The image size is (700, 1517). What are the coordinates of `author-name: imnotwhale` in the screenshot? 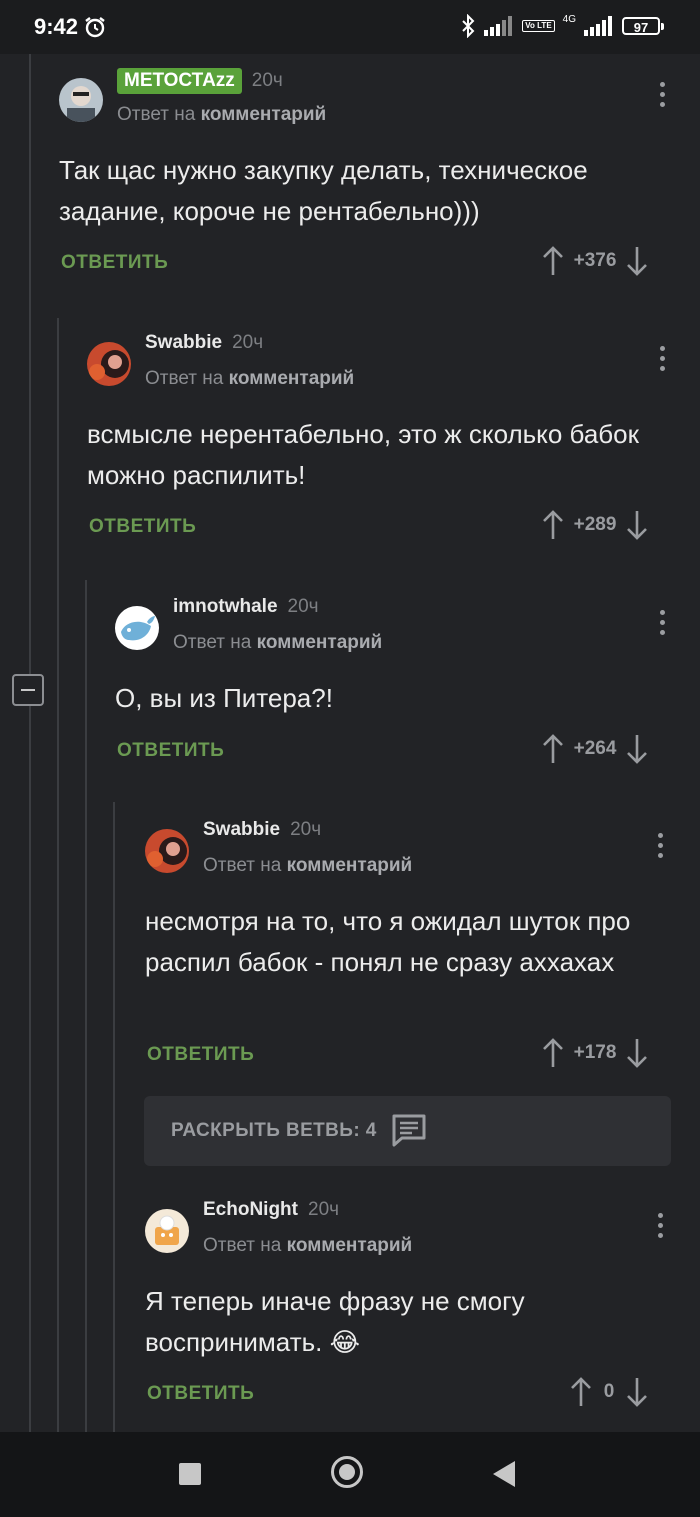 It's located at (225, 607).